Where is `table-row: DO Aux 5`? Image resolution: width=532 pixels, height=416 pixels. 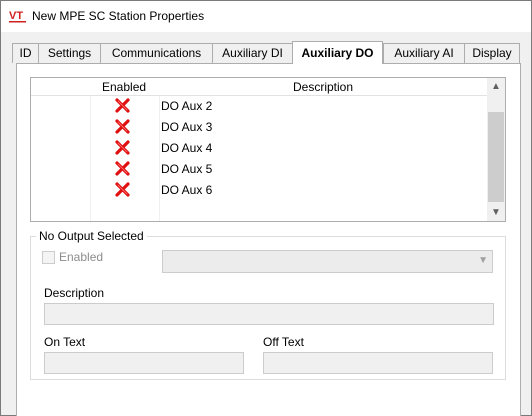 table-row: DO Aux 5 is located at coordinates (259, 169).